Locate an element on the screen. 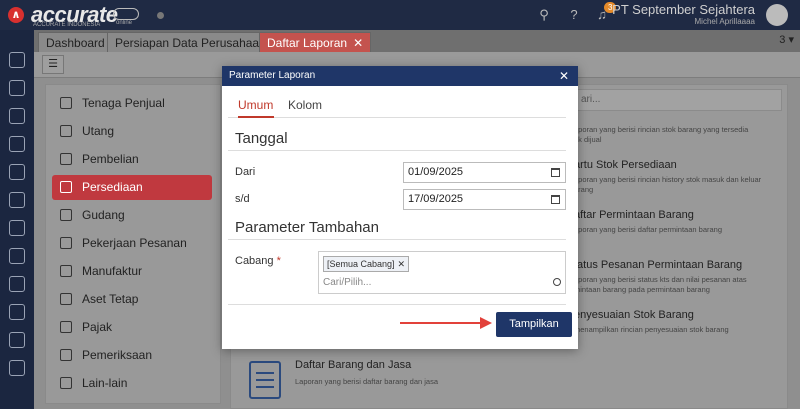 Image resolution: width=800 pixels, height=409 pixels. money-bag-icon is located at coordinates (17, 200).